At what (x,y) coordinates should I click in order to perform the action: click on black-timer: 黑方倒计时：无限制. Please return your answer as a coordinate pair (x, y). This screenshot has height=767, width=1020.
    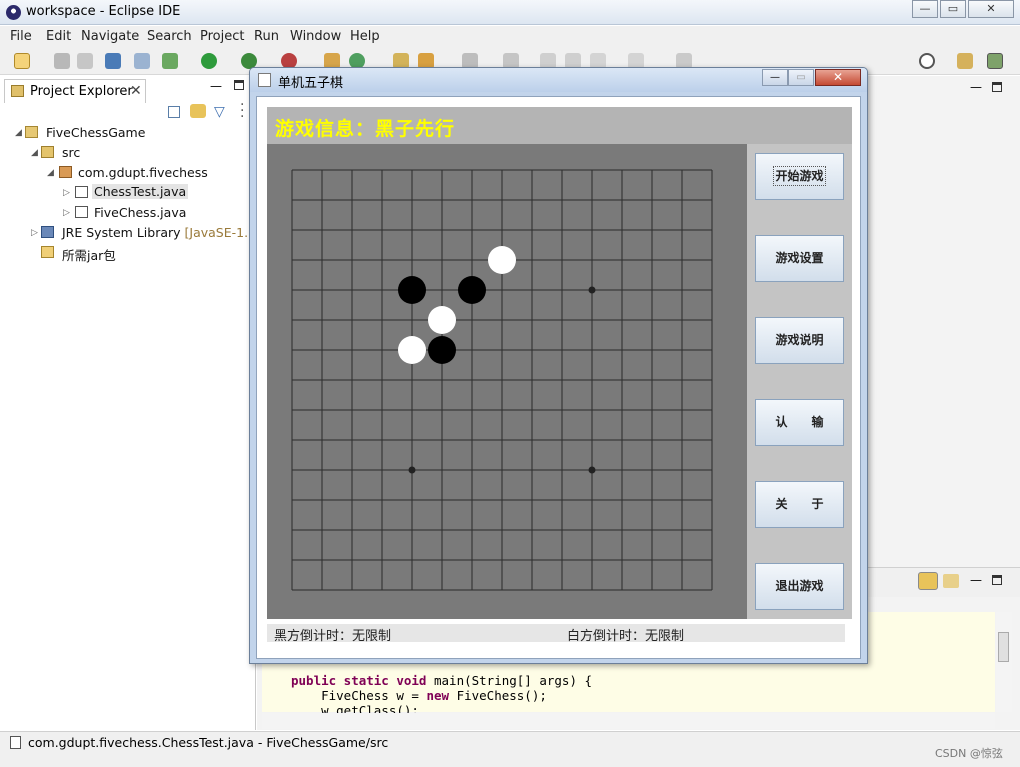
    Looking at the image, I should click on (333, 636).